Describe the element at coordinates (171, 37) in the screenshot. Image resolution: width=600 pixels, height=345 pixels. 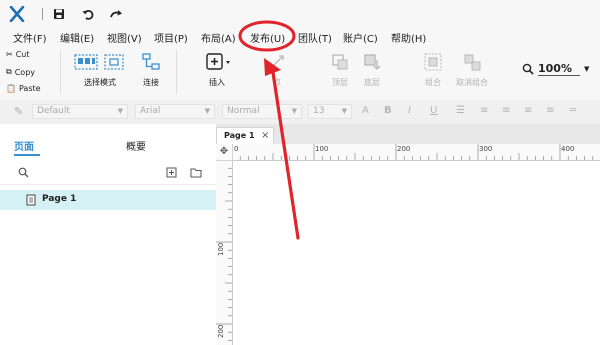
I see `menu-project: 项目(P)` at that location.